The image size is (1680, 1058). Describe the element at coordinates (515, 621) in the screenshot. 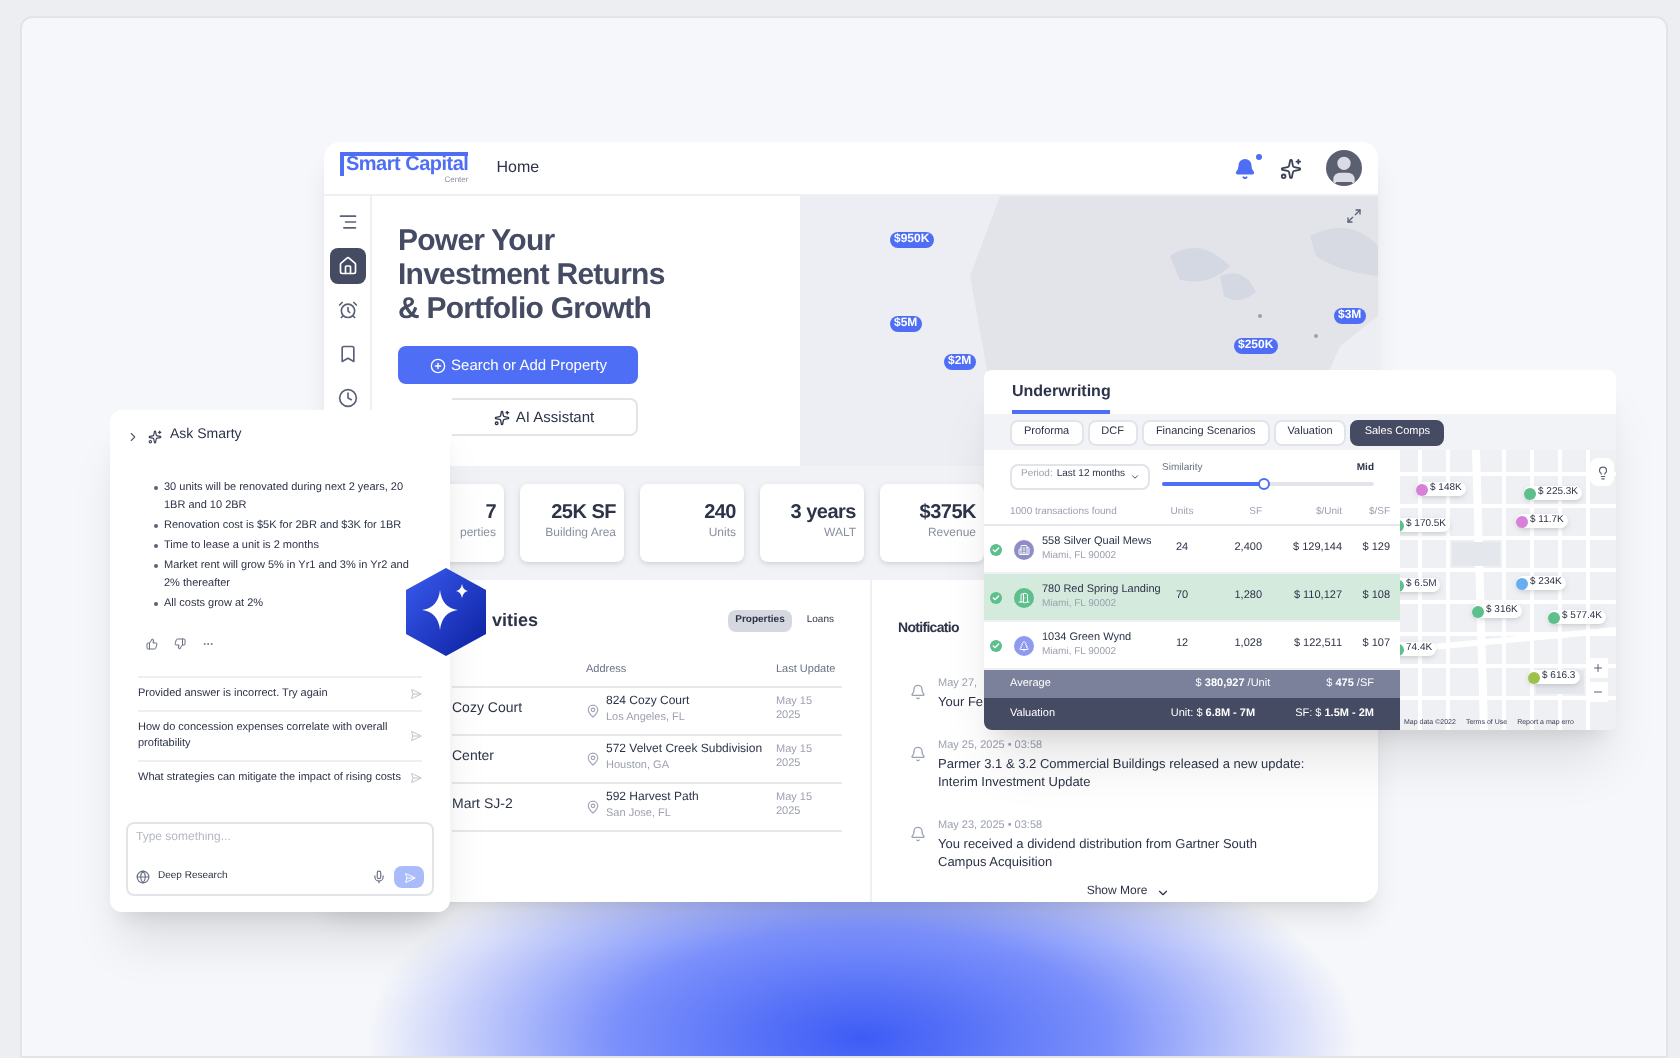

I see `section-title: vities` at that location.